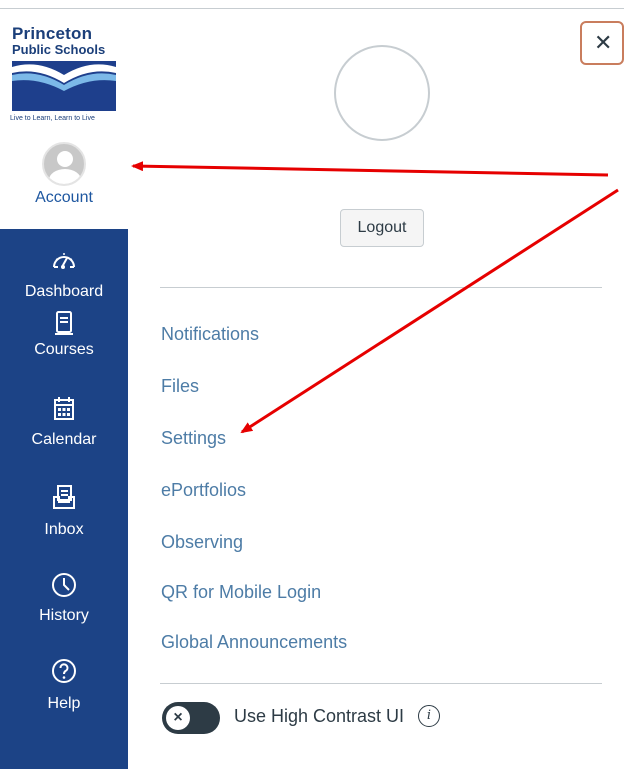 The height and width of the screenshot is (769, 624). Describe the element at coordinates (382, 228) in the screenshot. I see `logout-button: Logout` at that location.